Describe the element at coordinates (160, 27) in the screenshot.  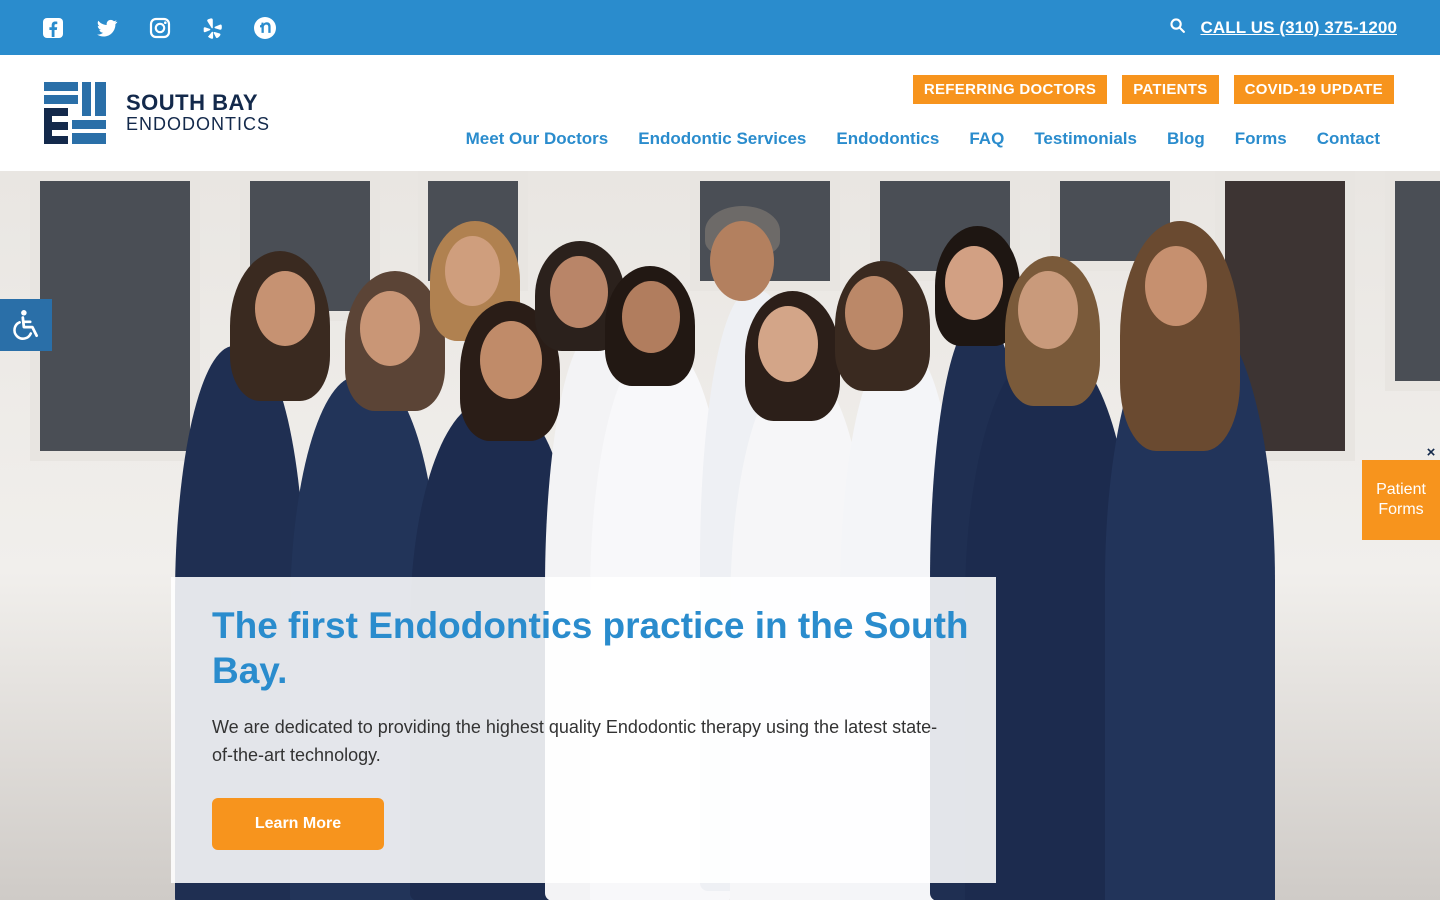
I see `instagram-icon` at that location.